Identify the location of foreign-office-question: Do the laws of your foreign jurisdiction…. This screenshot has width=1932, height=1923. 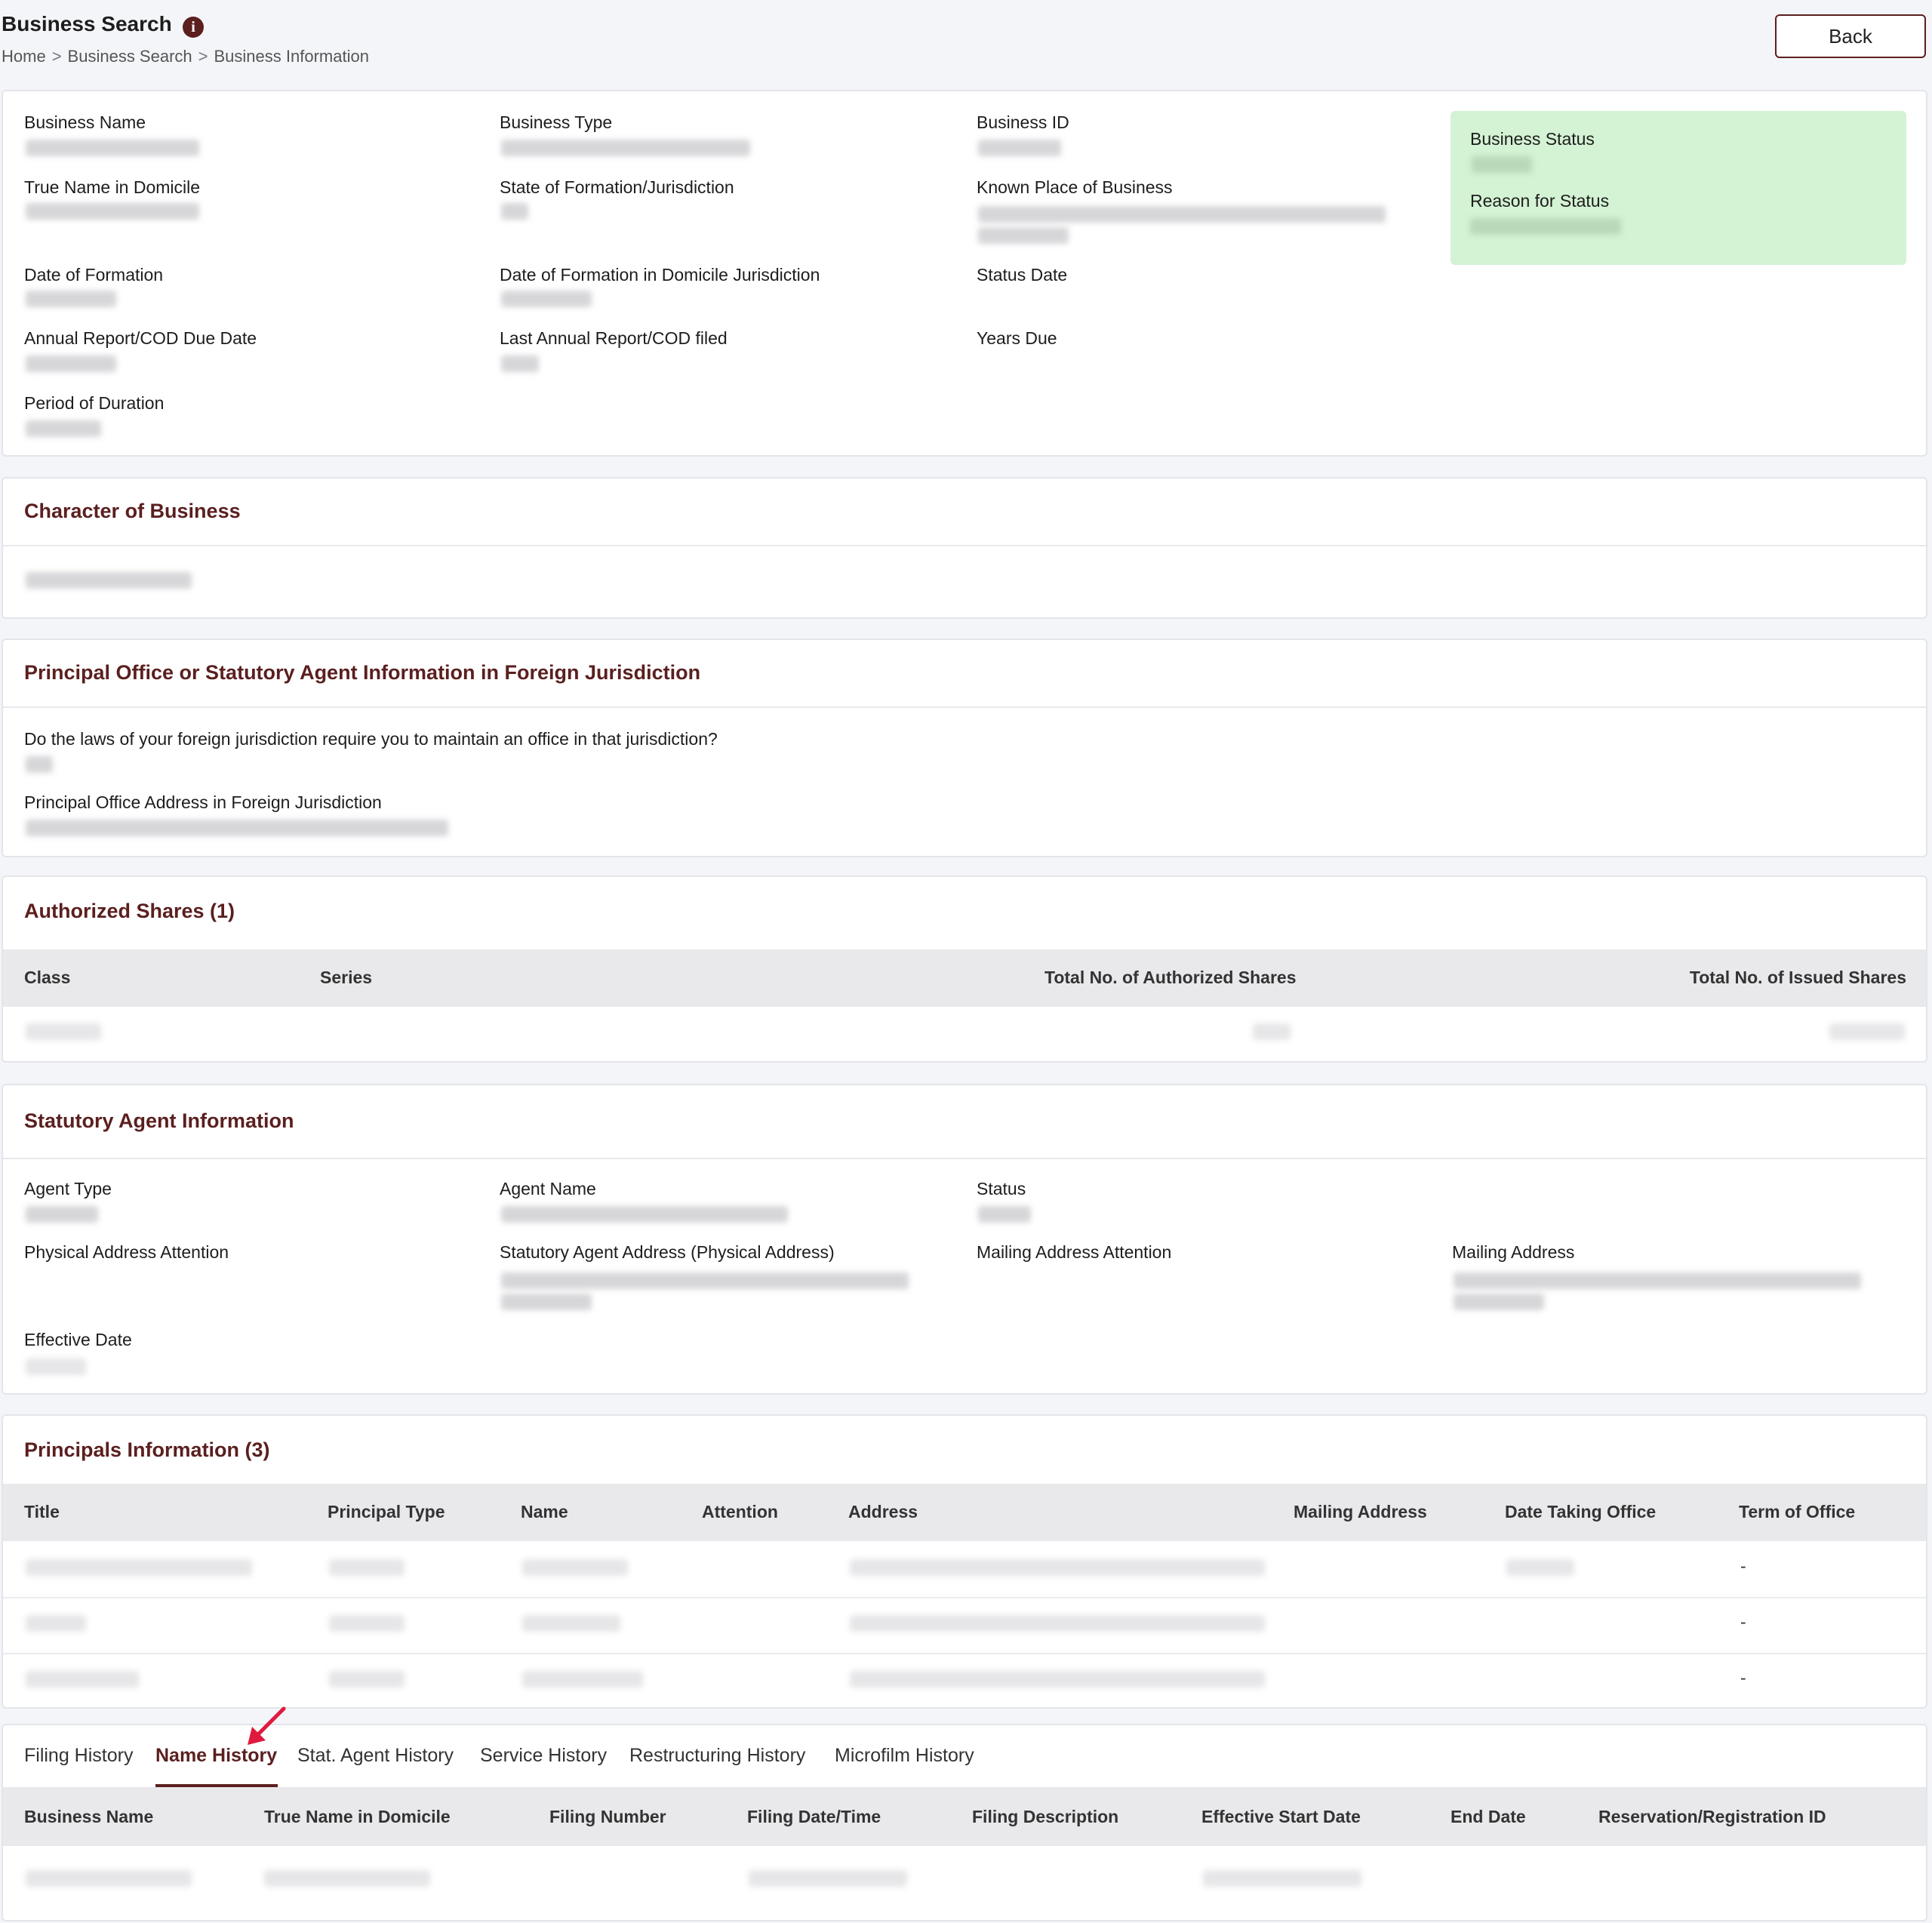
(371, 739).